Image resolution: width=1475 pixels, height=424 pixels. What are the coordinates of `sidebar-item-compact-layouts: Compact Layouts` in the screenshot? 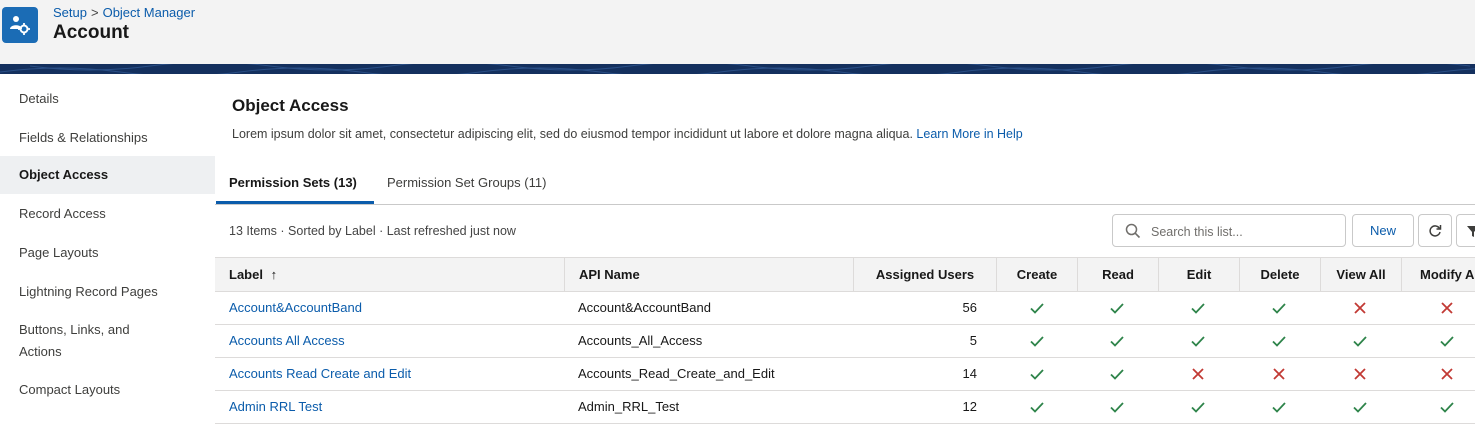 It's located at (107, 391).